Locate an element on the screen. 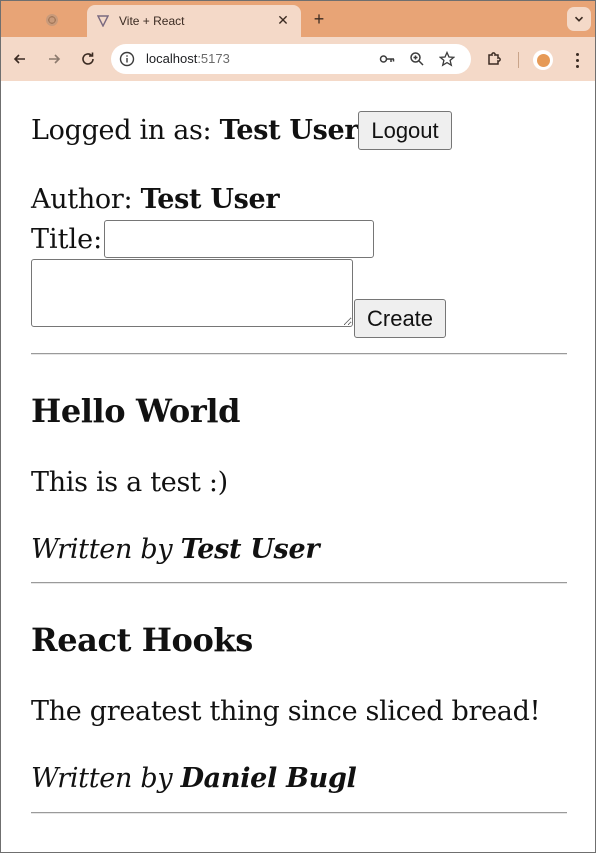  author-name: Test User is located at coordinates (210, 199).